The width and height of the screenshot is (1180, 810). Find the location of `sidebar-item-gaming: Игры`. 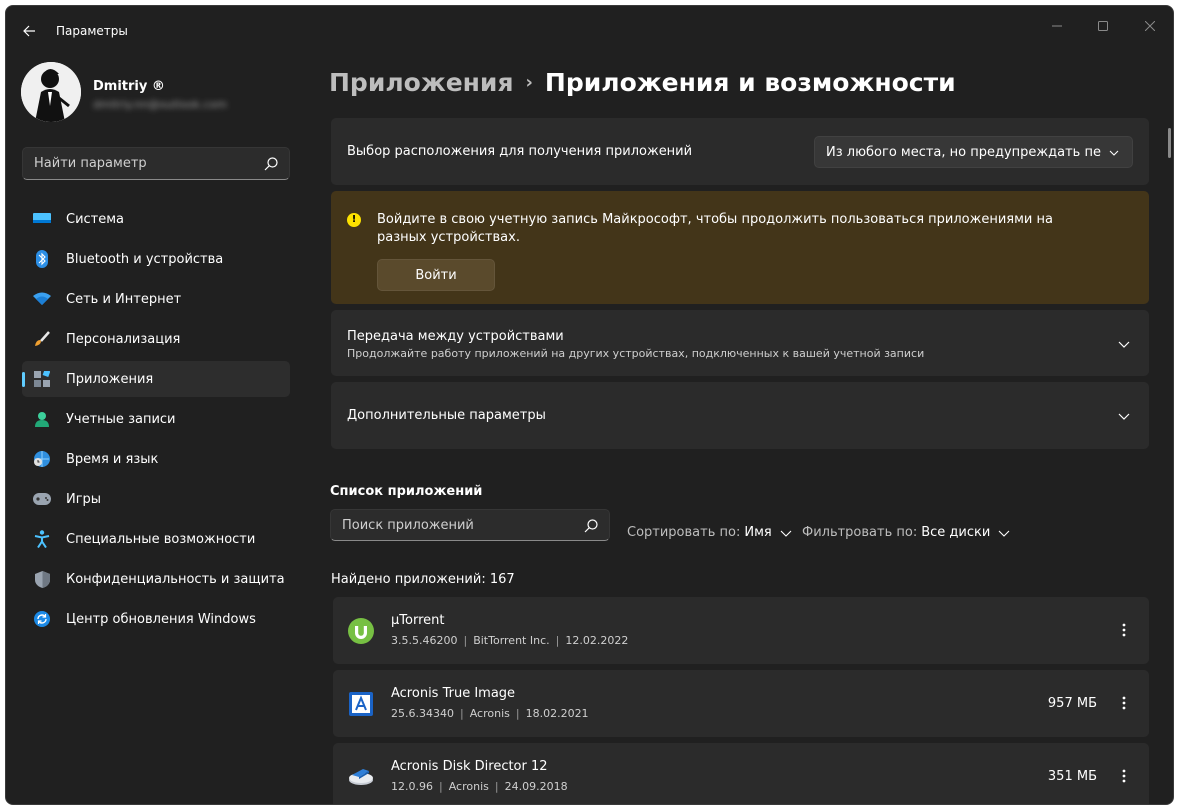

sidebar-item-gaming: Игры is located at coordinates (156, 499).